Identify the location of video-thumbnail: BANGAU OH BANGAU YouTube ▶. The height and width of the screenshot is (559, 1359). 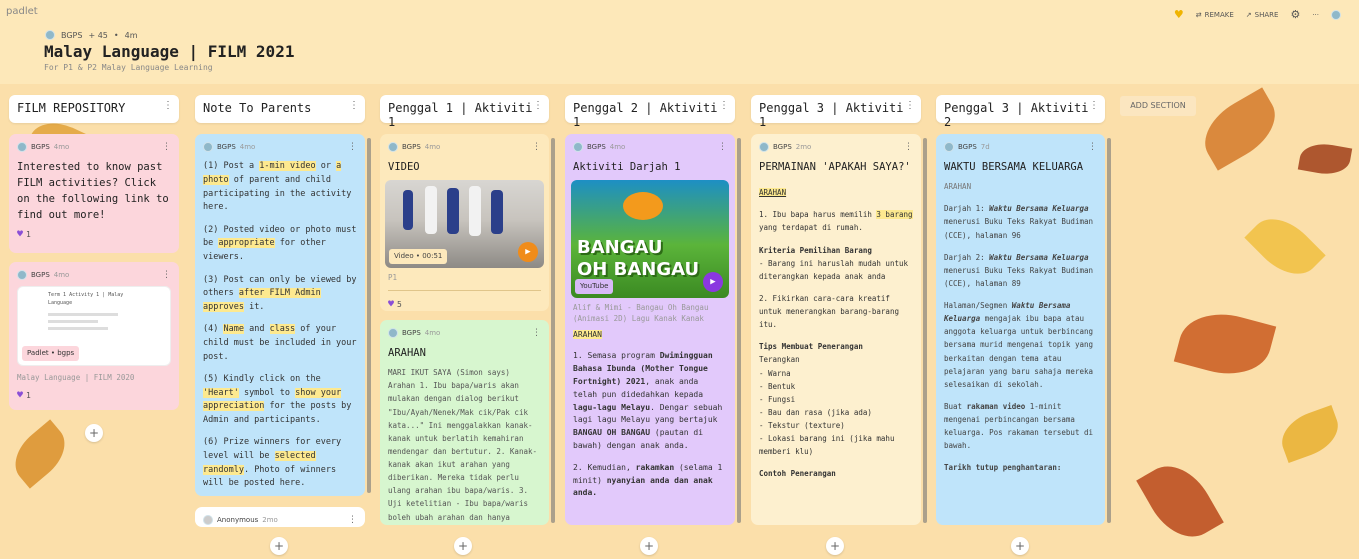
(650, 239).